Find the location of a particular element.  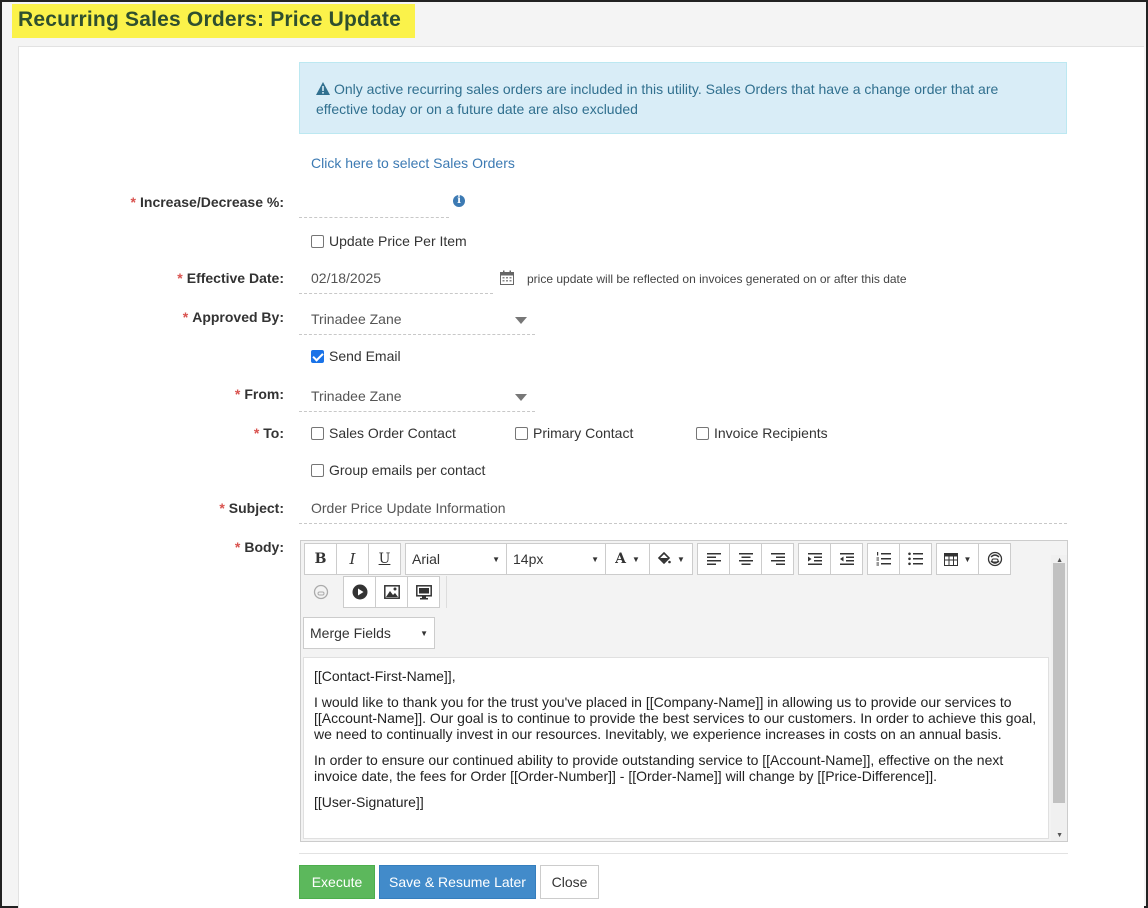

outdent-icon is located at coordinates (846, 559).